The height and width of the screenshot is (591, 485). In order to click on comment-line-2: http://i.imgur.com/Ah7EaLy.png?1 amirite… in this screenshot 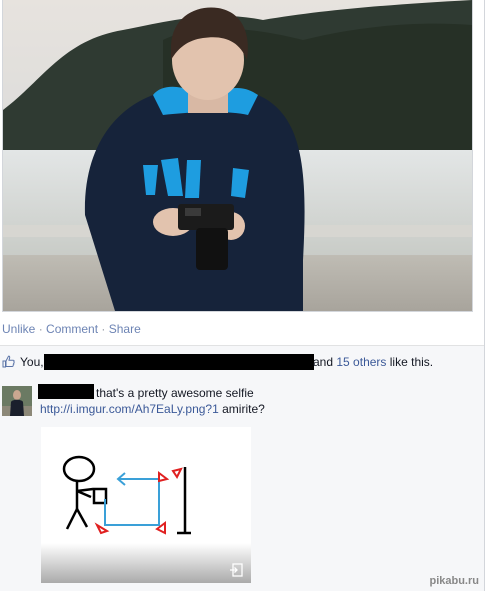, I will do `click(152, 409)`.